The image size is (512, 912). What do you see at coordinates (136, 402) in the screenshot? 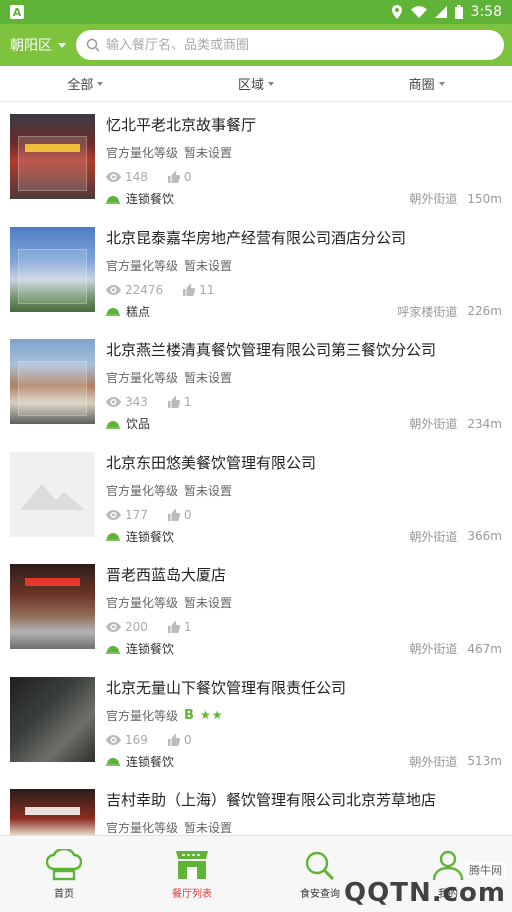
I see `view-count: 343` at bounding box center [136, 402].